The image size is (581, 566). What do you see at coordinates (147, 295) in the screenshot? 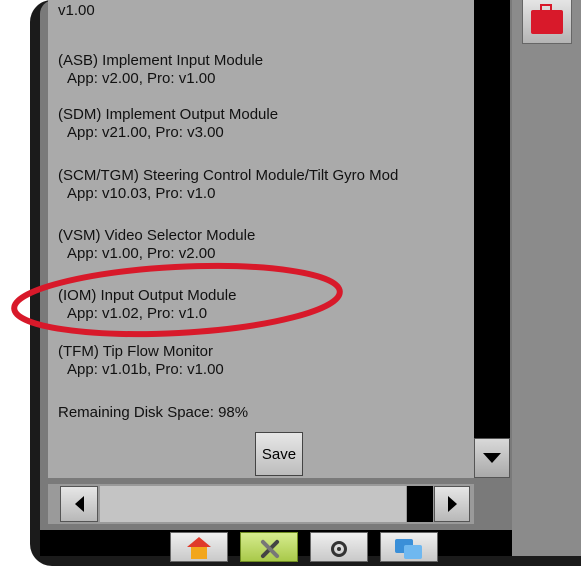
I see `module-name: (IOM) Input Output Module` at bounding box center [147, 295].